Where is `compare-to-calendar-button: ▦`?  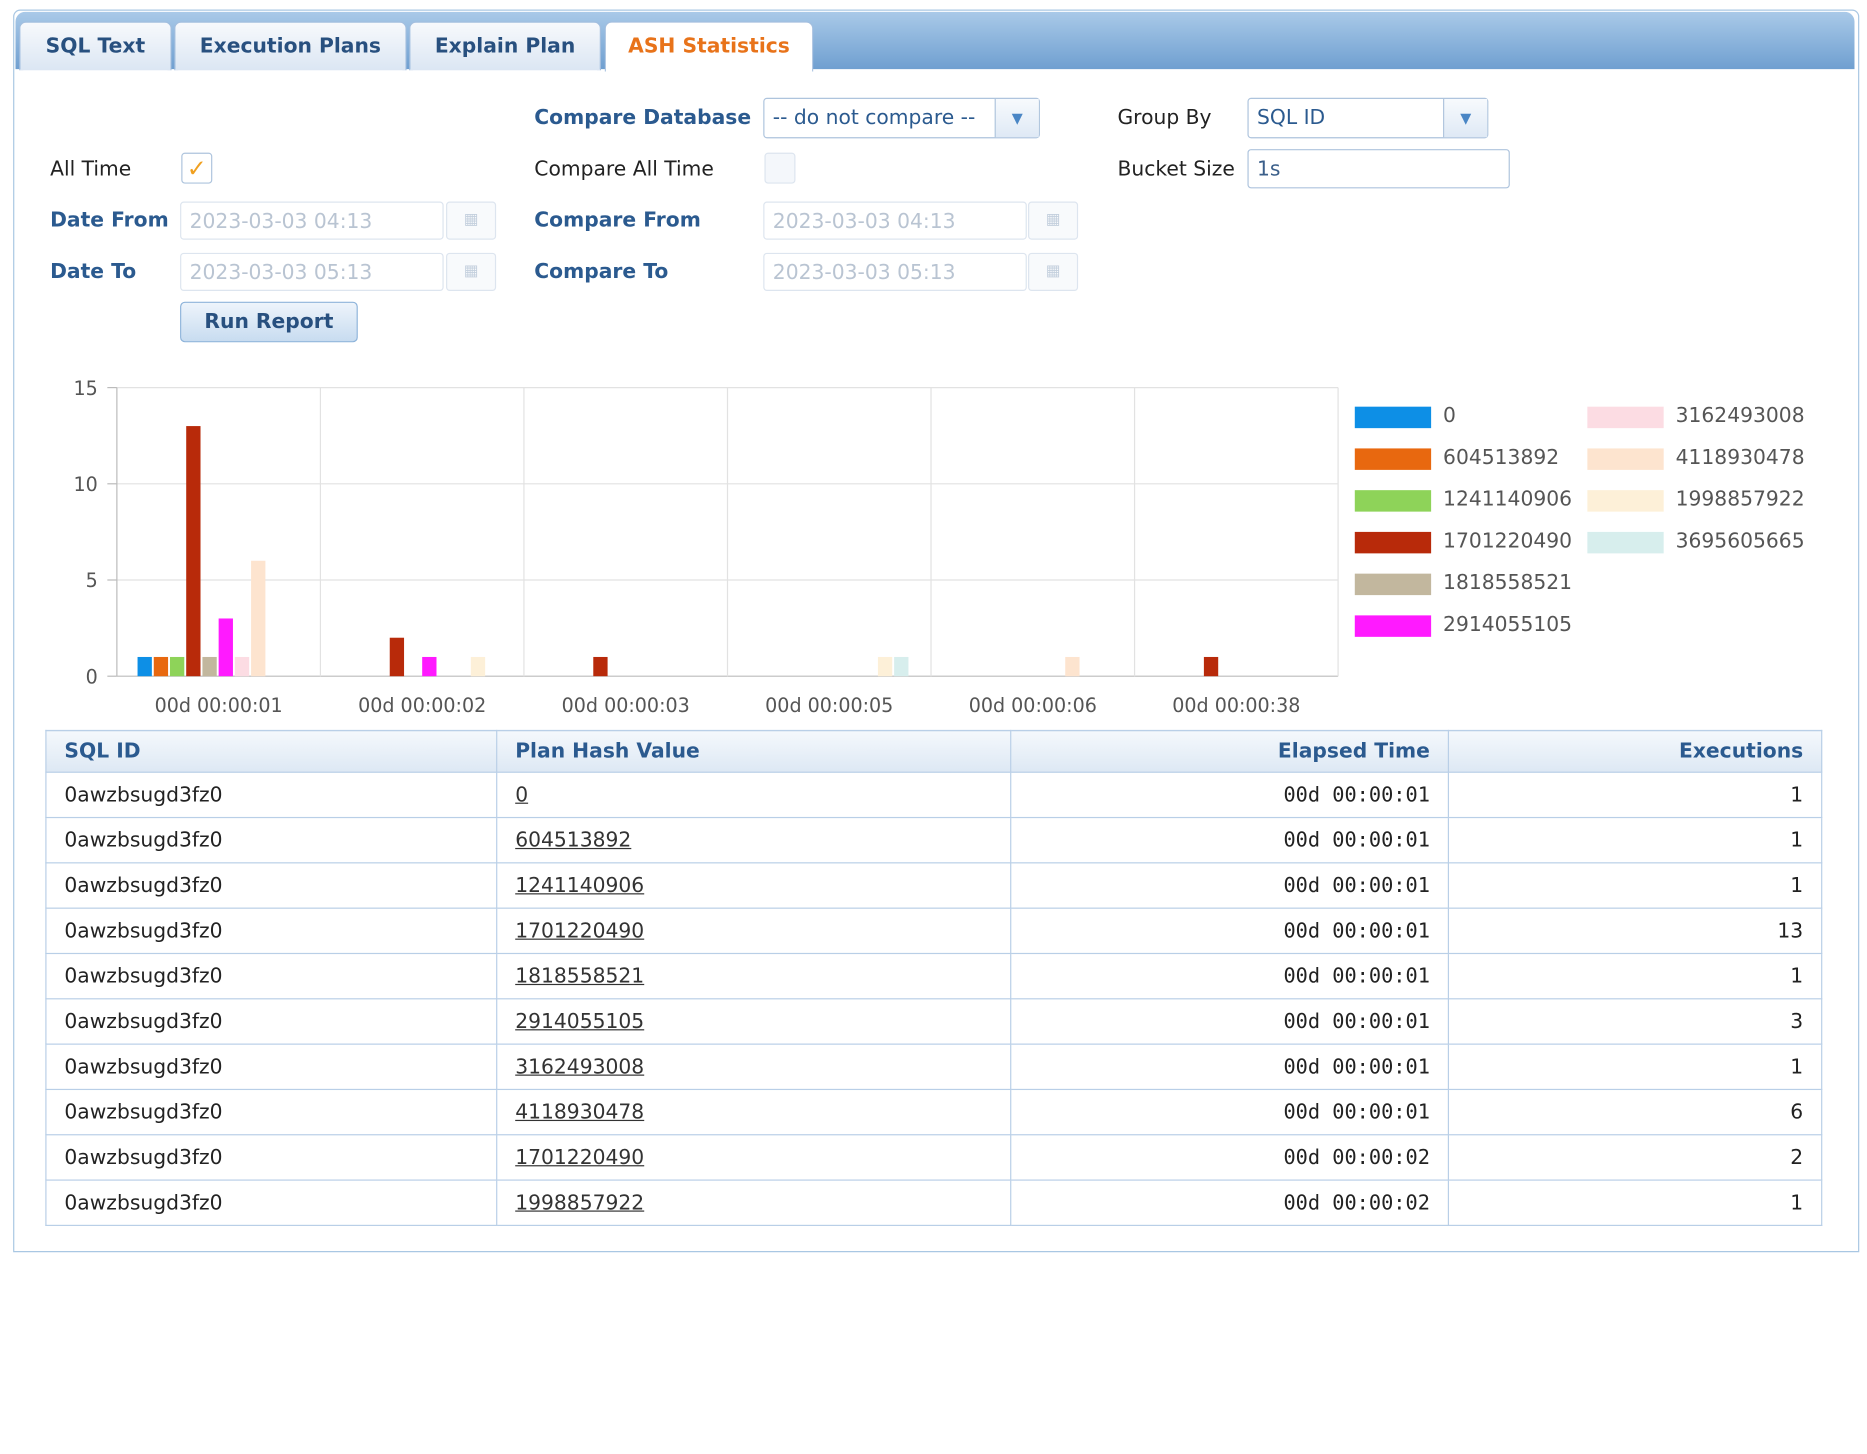
compare-to-calendar-button: ▦ is located at coordinates (1053, 271).